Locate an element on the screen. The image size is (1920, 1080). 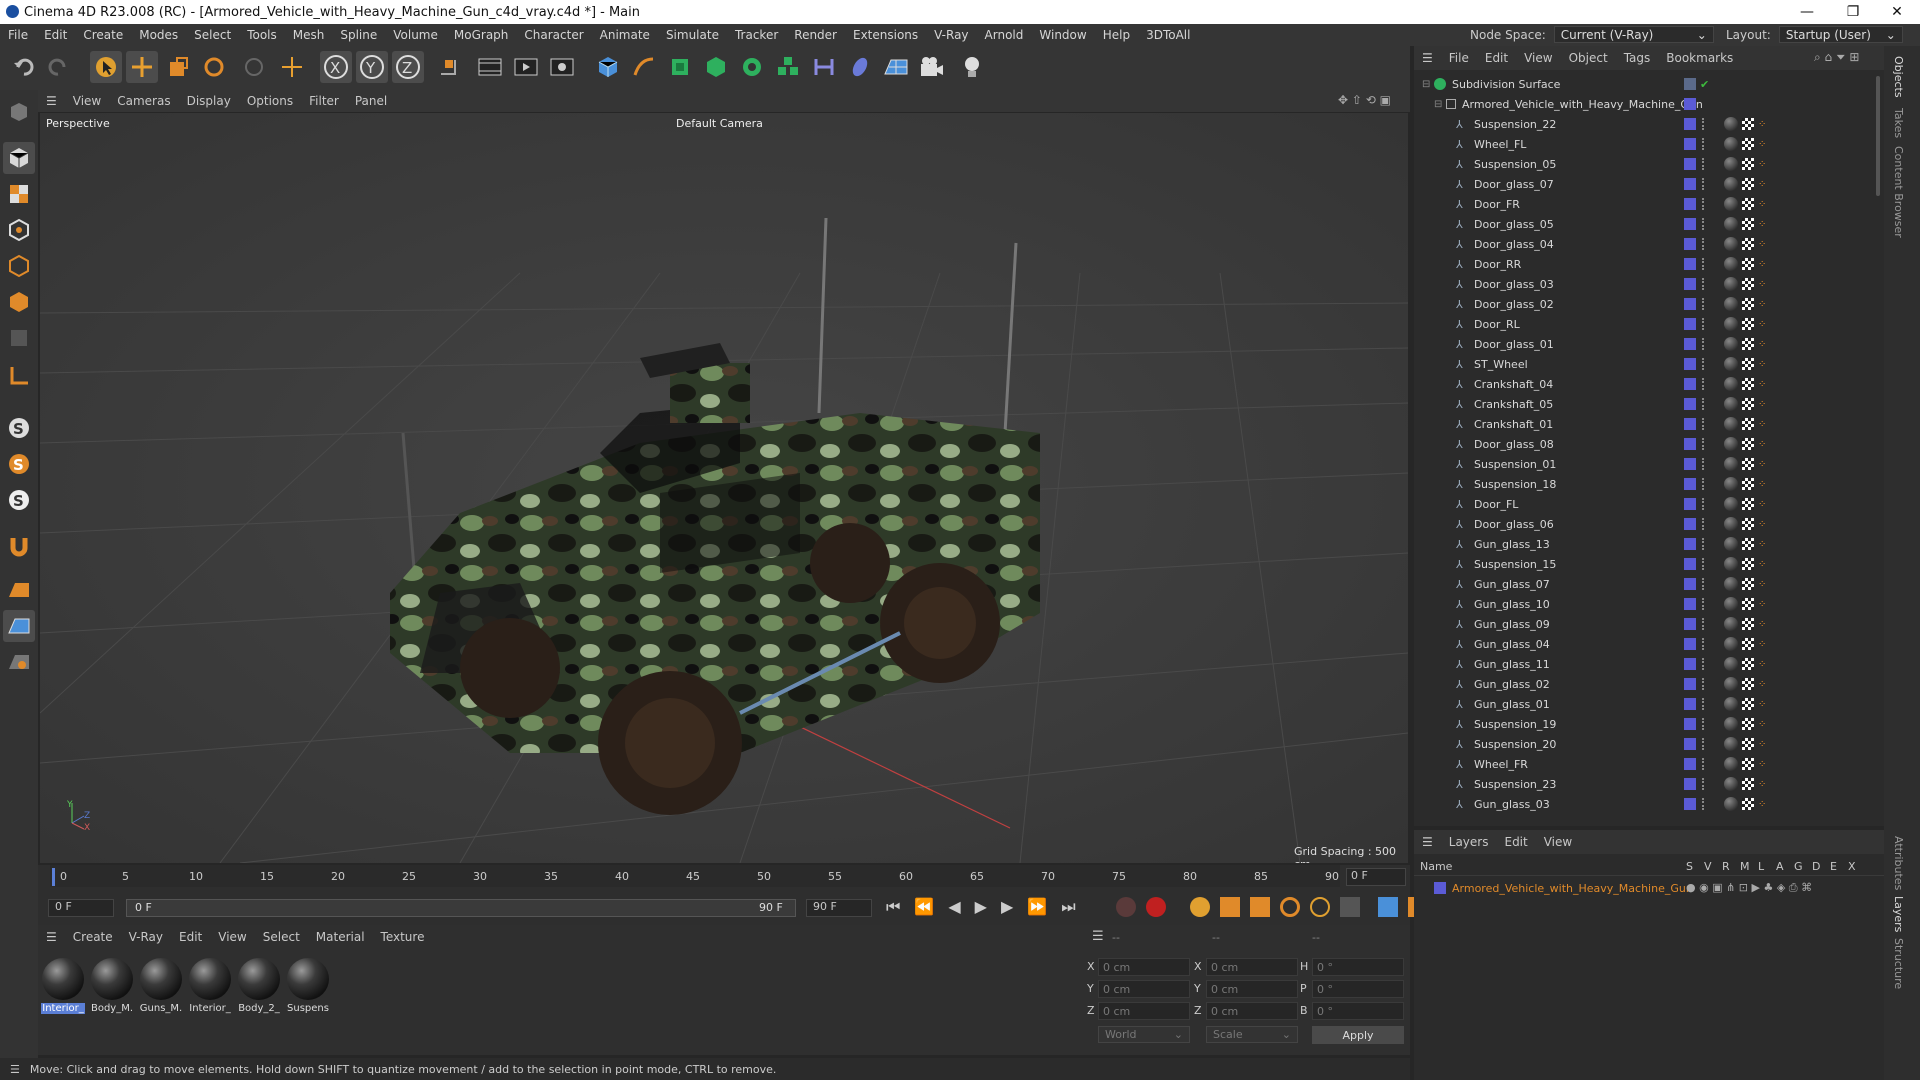
object-row: ⅄ Door_glass_02 ⁘ is located at coordinates (1649, 304).